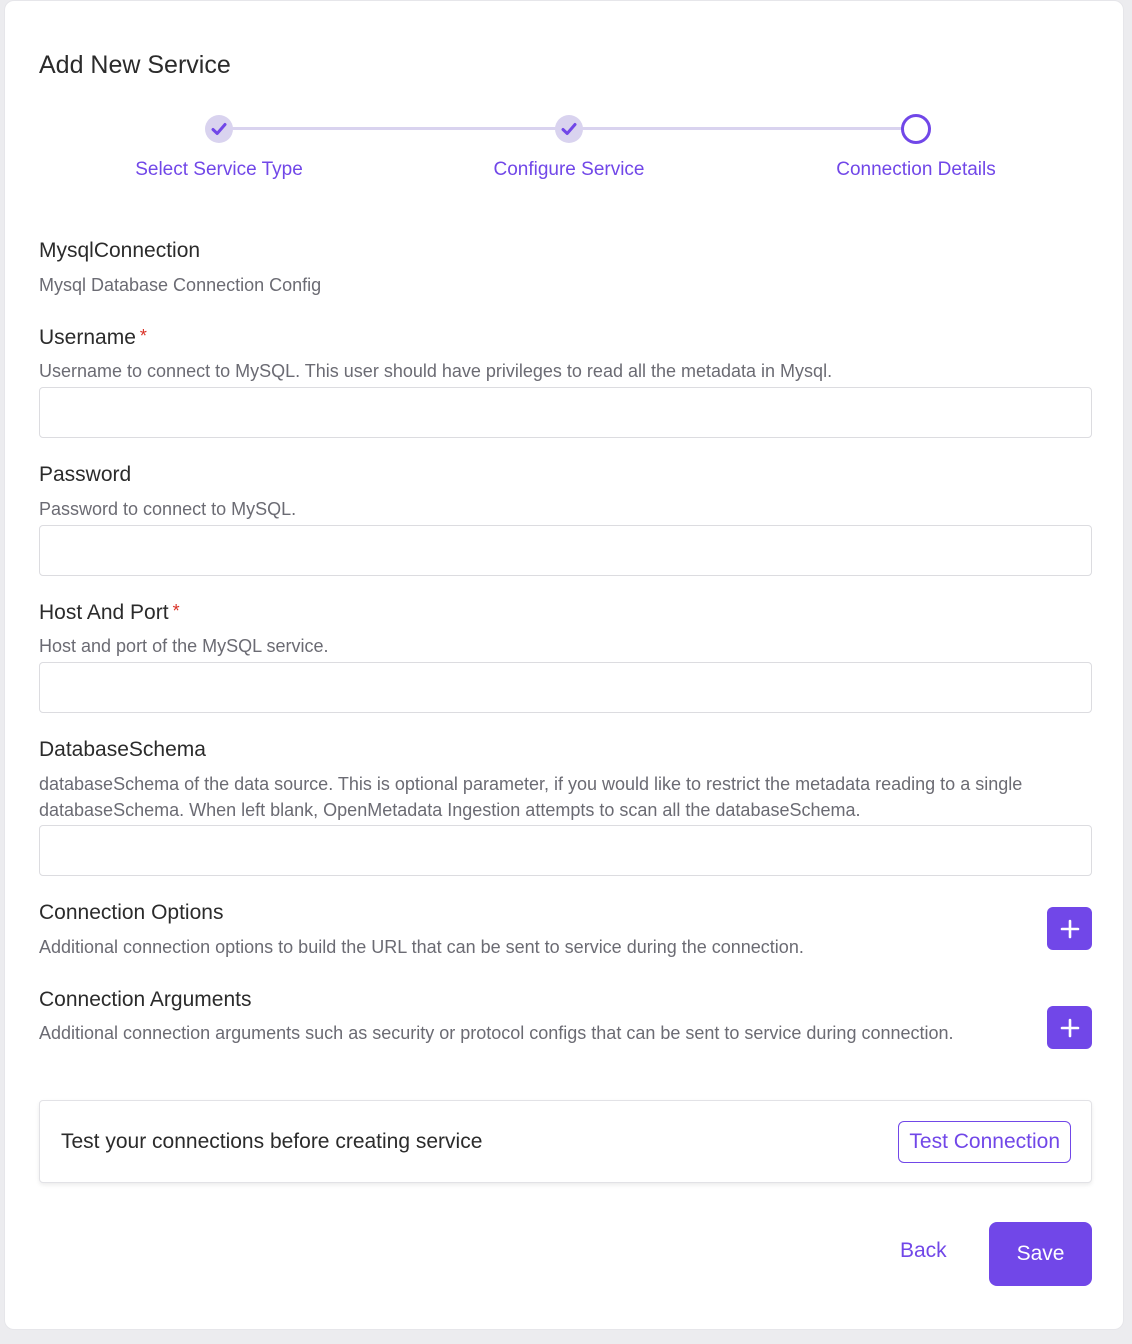  What do you see at coordinates (565, 850) in the screenshot?
I see `database-schema-input` at bounding box center [565, 850].